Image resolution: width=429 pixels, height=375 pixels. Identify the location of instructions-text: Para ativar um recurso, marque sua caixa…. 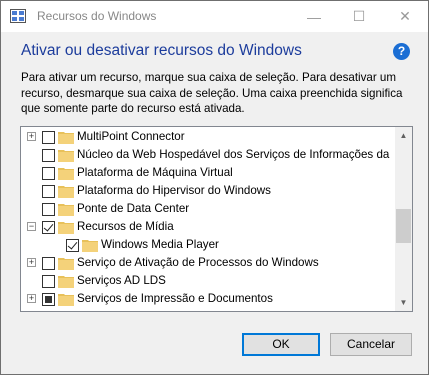
(218, 93).